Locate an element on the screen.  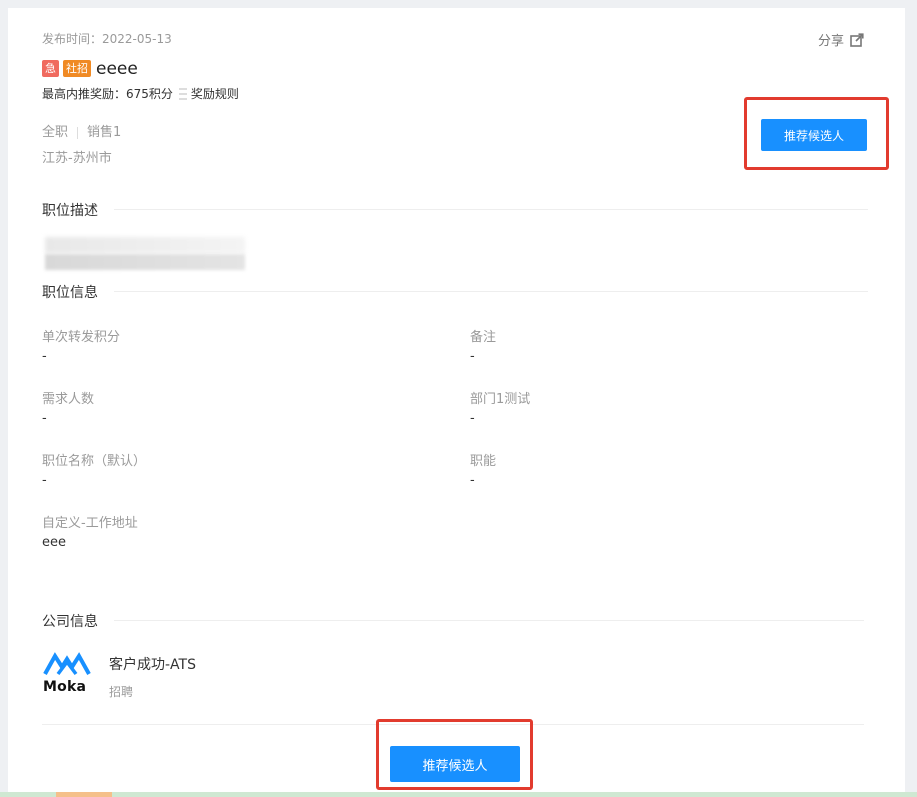
logo-text: Moka is located at coordinates (65, 687).